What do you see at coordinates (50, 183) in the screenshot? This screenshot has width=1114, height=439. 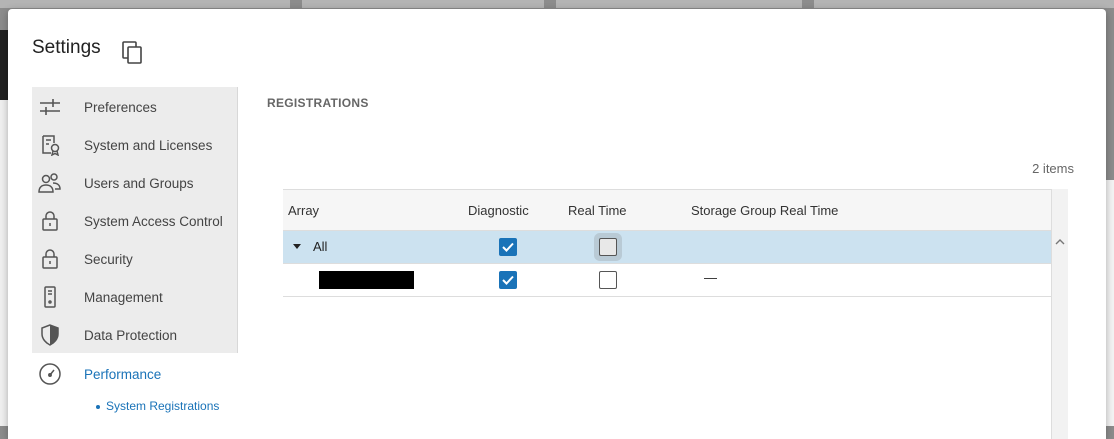 I see `users-icon` at bounding box center [50, 183].